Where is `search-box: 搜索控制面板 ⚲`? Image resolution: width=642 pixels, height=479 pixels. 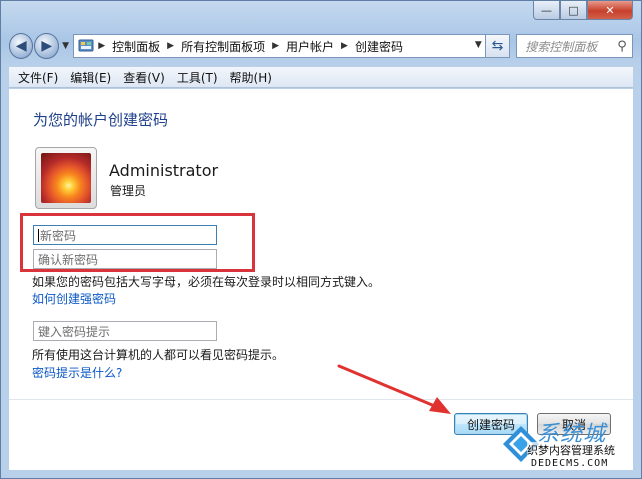 search-box: 搜索控制面板 ⚲ is located at coordinates (574, 46).